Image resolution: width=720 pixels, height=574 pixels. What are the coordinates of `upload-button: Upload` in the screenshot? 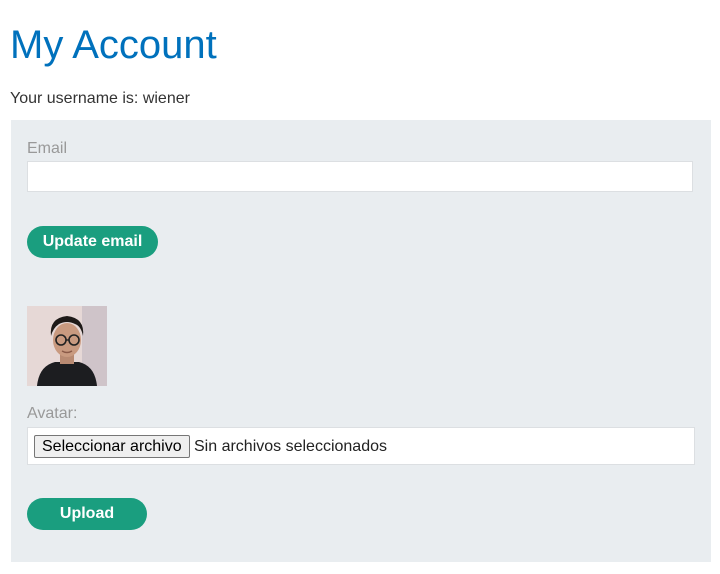 It's located at (87, 514).